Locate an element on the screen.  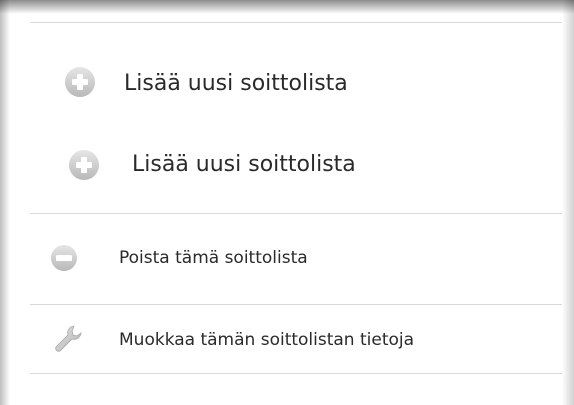
wrench-icon is located at coordinates (68, 341).